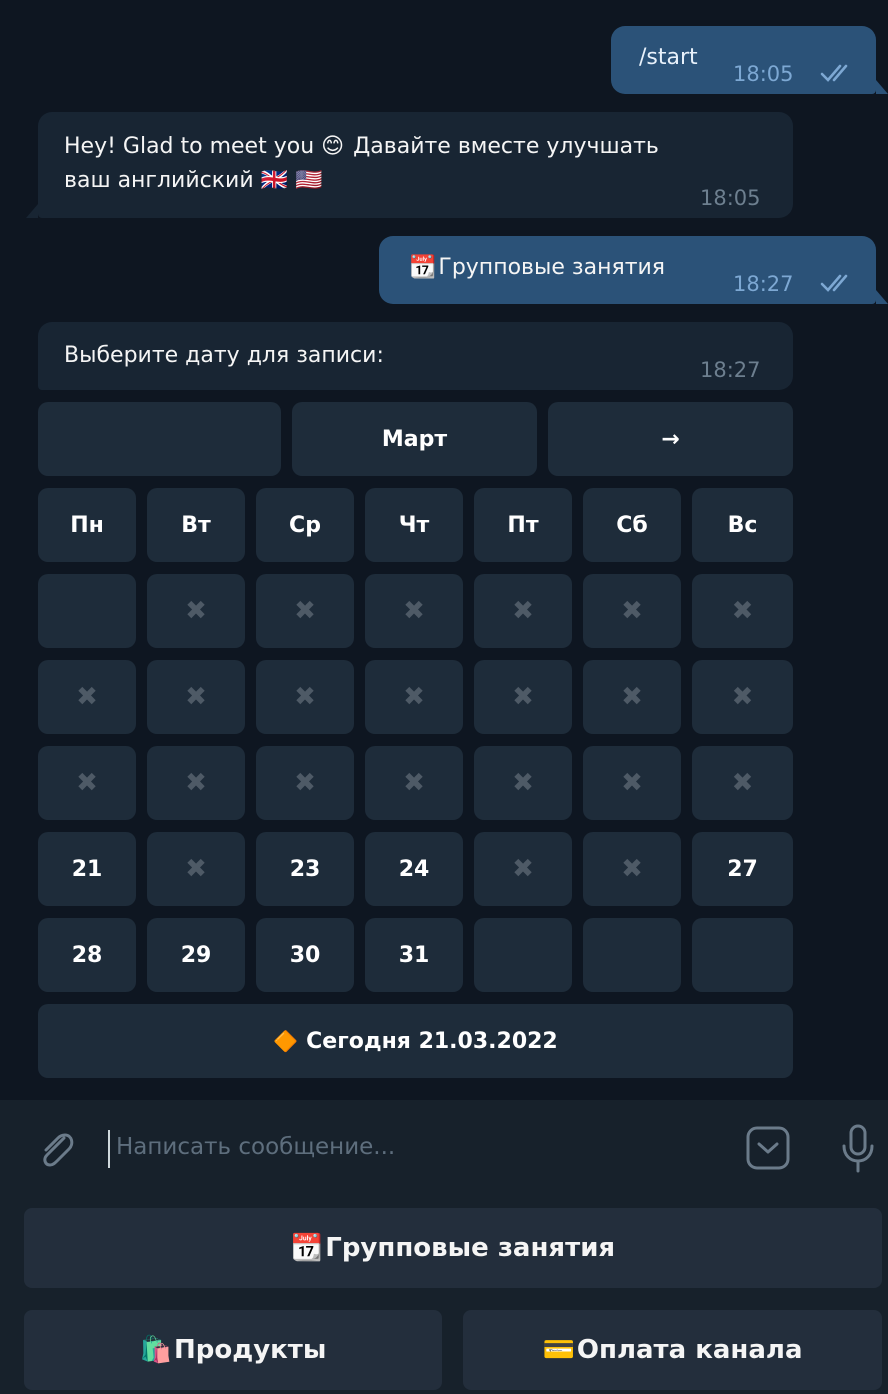  What do you see at coordinates (87, 525) in the screenshot?
I see `weekday-label: Пн` at bounding box center [87, 525].